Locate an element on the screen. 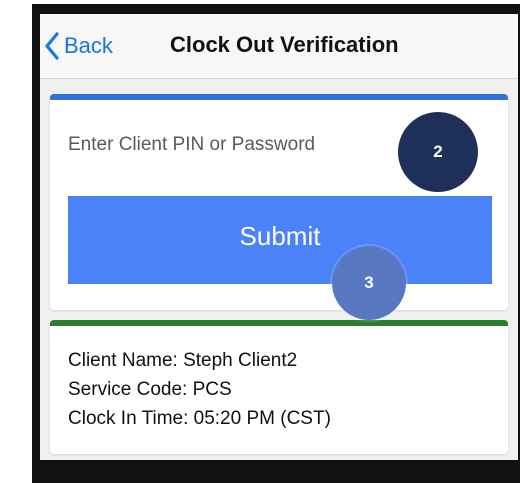 This screenshot has height=483, width=520. step-marker-2: 2 is located at coordinates (438, 152).